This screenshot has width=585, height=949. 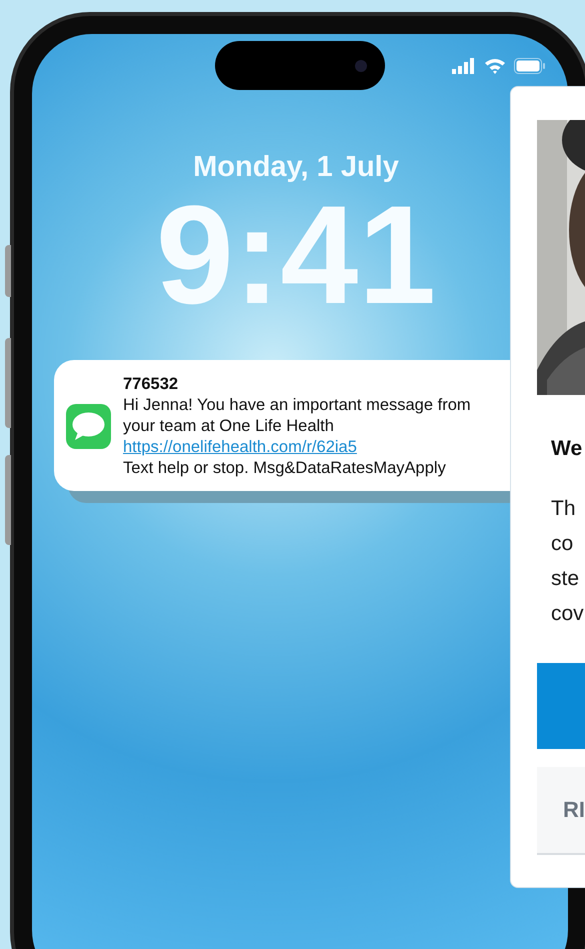 What do you see at coordinates (88, 426) in the screenshot?
I see `messages-icon` at bounding box center [88, 426].